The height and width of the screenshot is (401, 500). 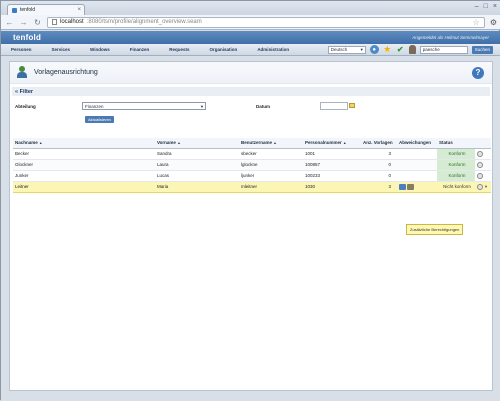 I want to click on calendar-icon, so click(x=352, y=105).